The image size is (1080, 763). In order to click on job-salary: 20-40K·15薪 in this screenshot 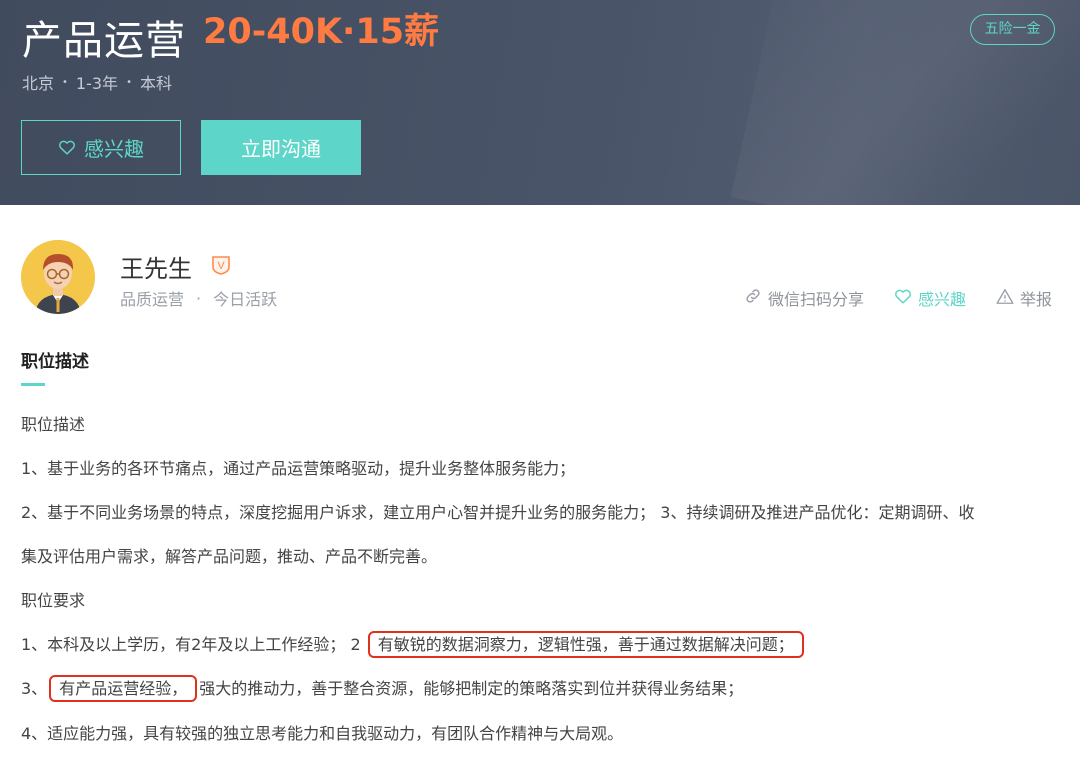, I will do `click(321, 32)`.